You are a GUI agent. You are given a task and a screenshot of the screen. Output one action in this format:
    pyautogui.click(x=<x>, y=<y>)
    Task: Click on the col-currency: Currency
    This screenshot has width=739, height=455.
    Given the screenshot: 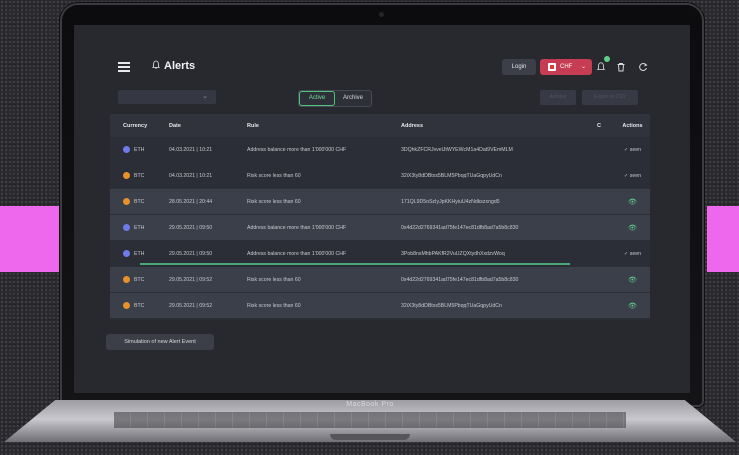 What is the action you would take?
    pyautogui.click(x=135, y=125)
    